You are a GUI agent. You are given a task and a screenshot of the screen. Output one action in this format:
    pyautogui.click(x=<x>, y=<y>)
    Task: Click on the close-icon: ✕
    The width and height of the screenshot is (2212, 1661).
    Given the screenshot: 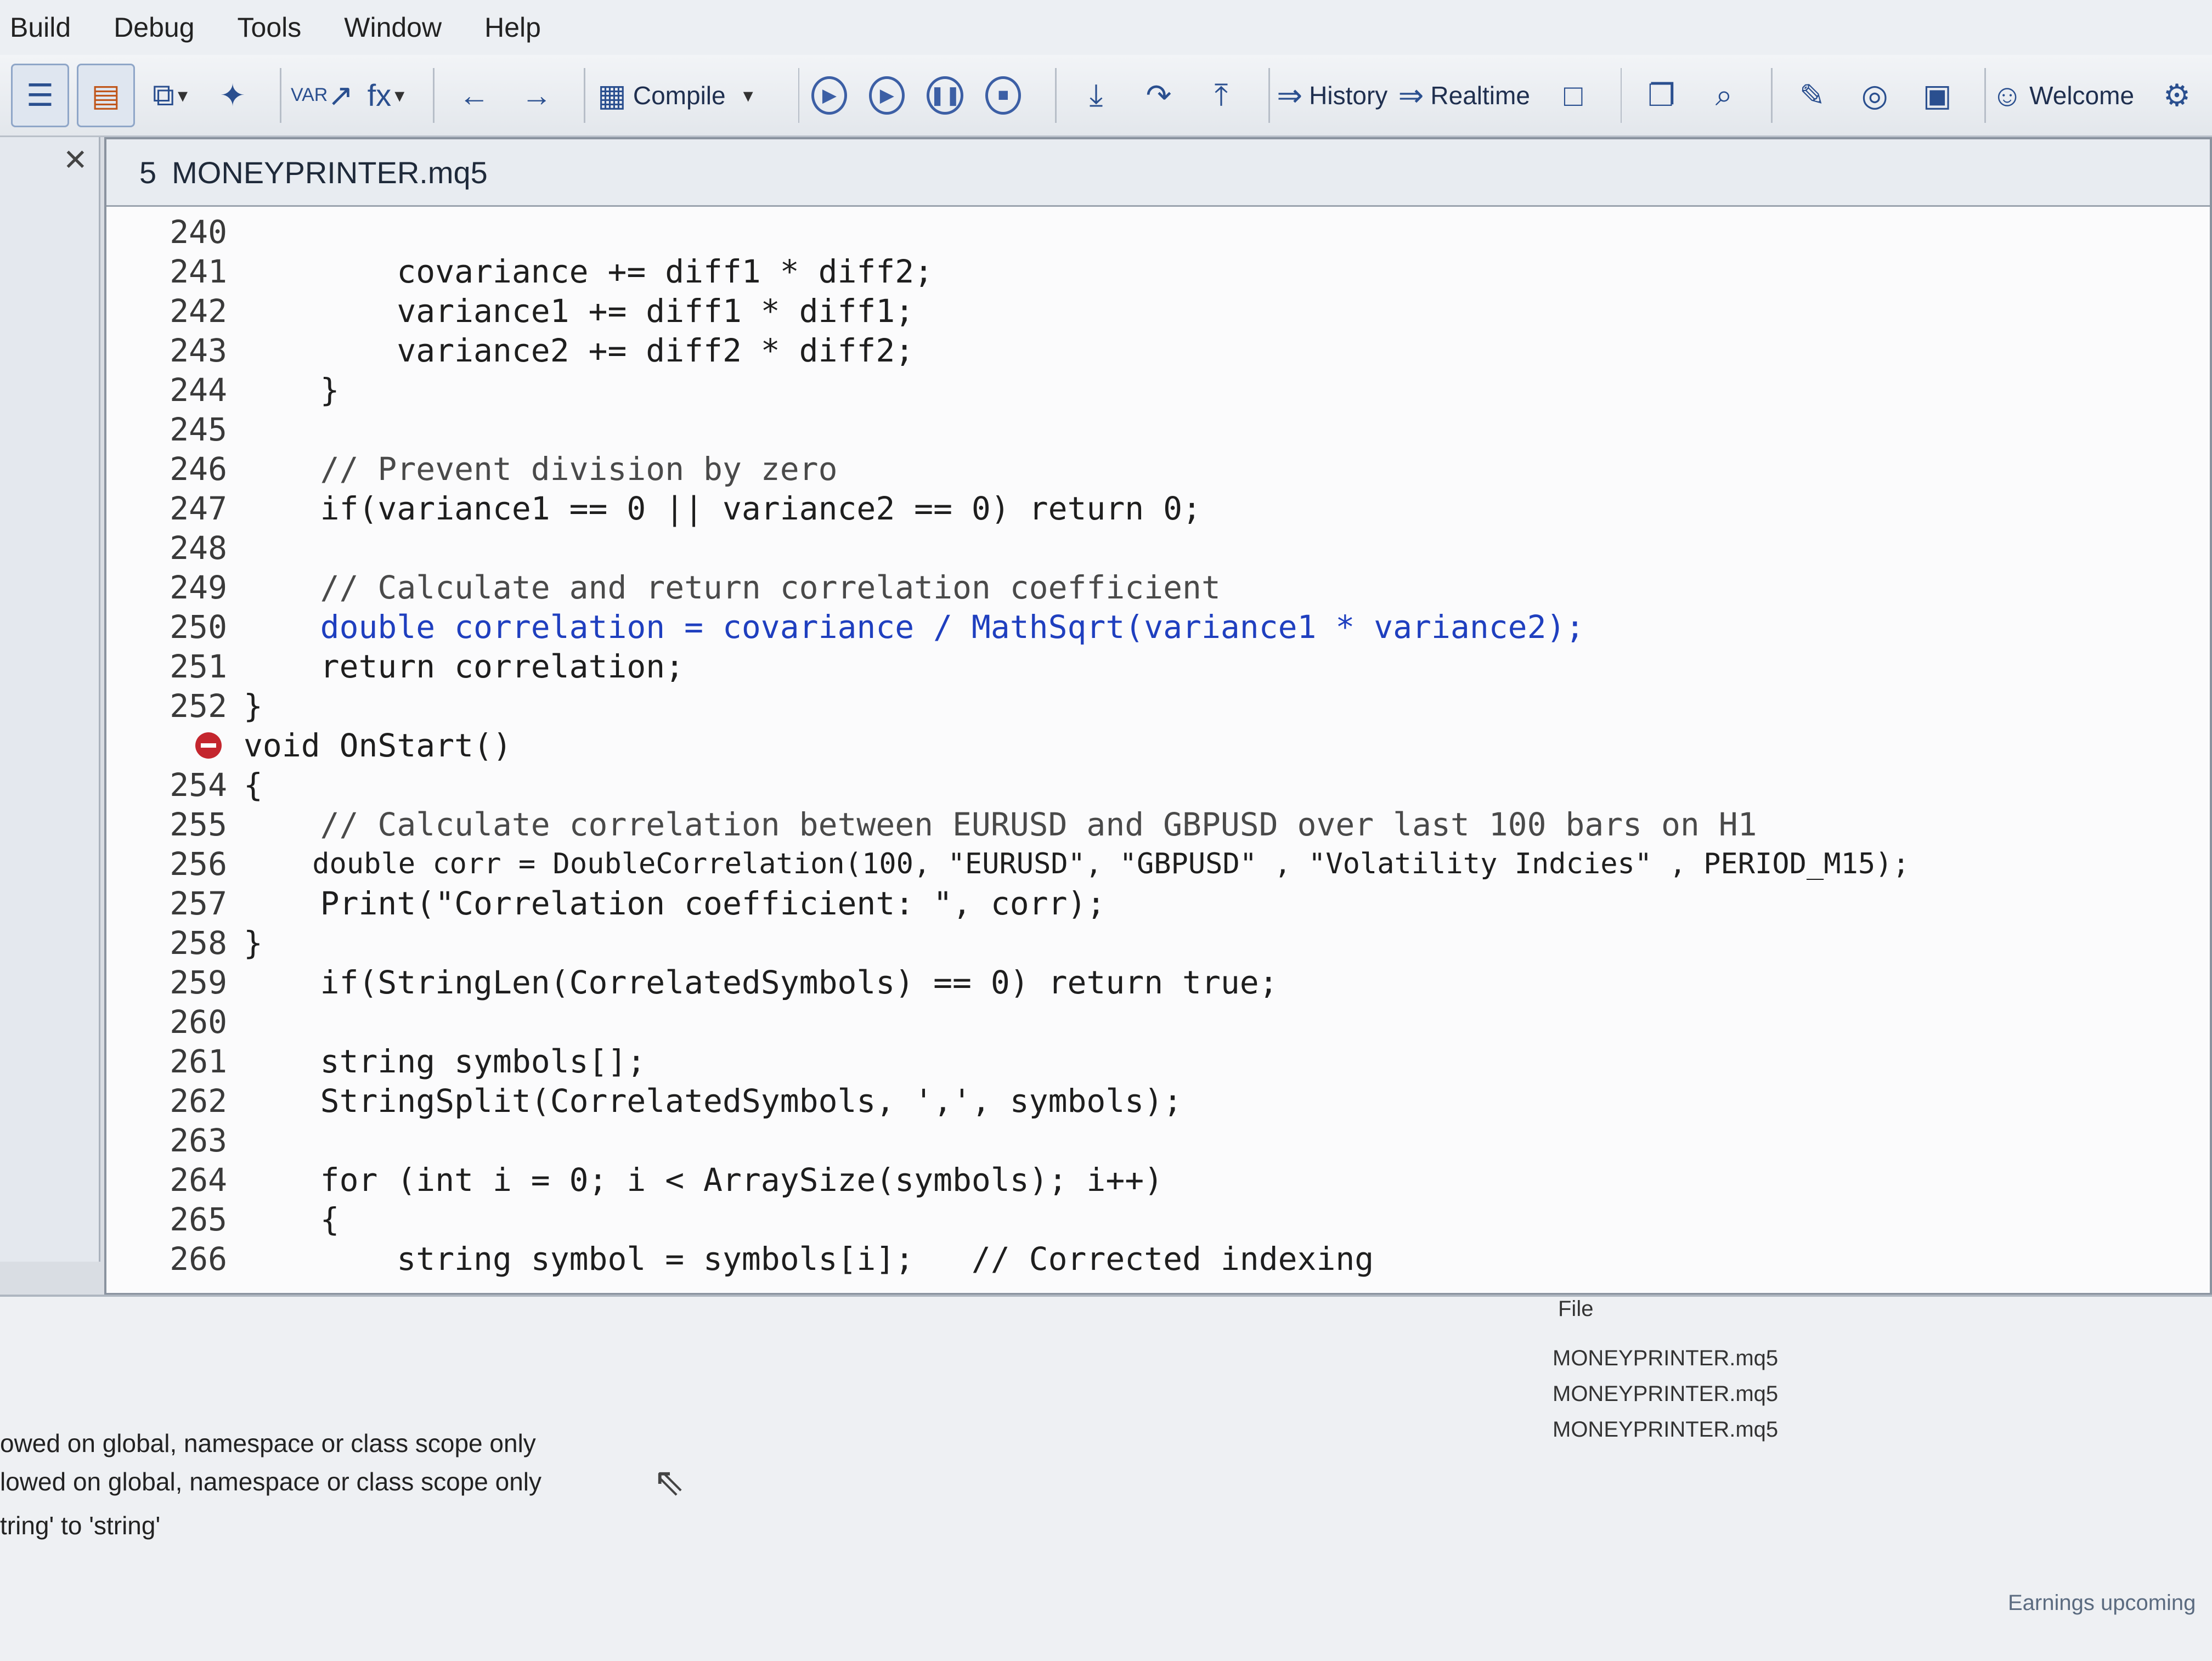 What is the action you would take?
    pyautogui.click(x=76, y=160)
    